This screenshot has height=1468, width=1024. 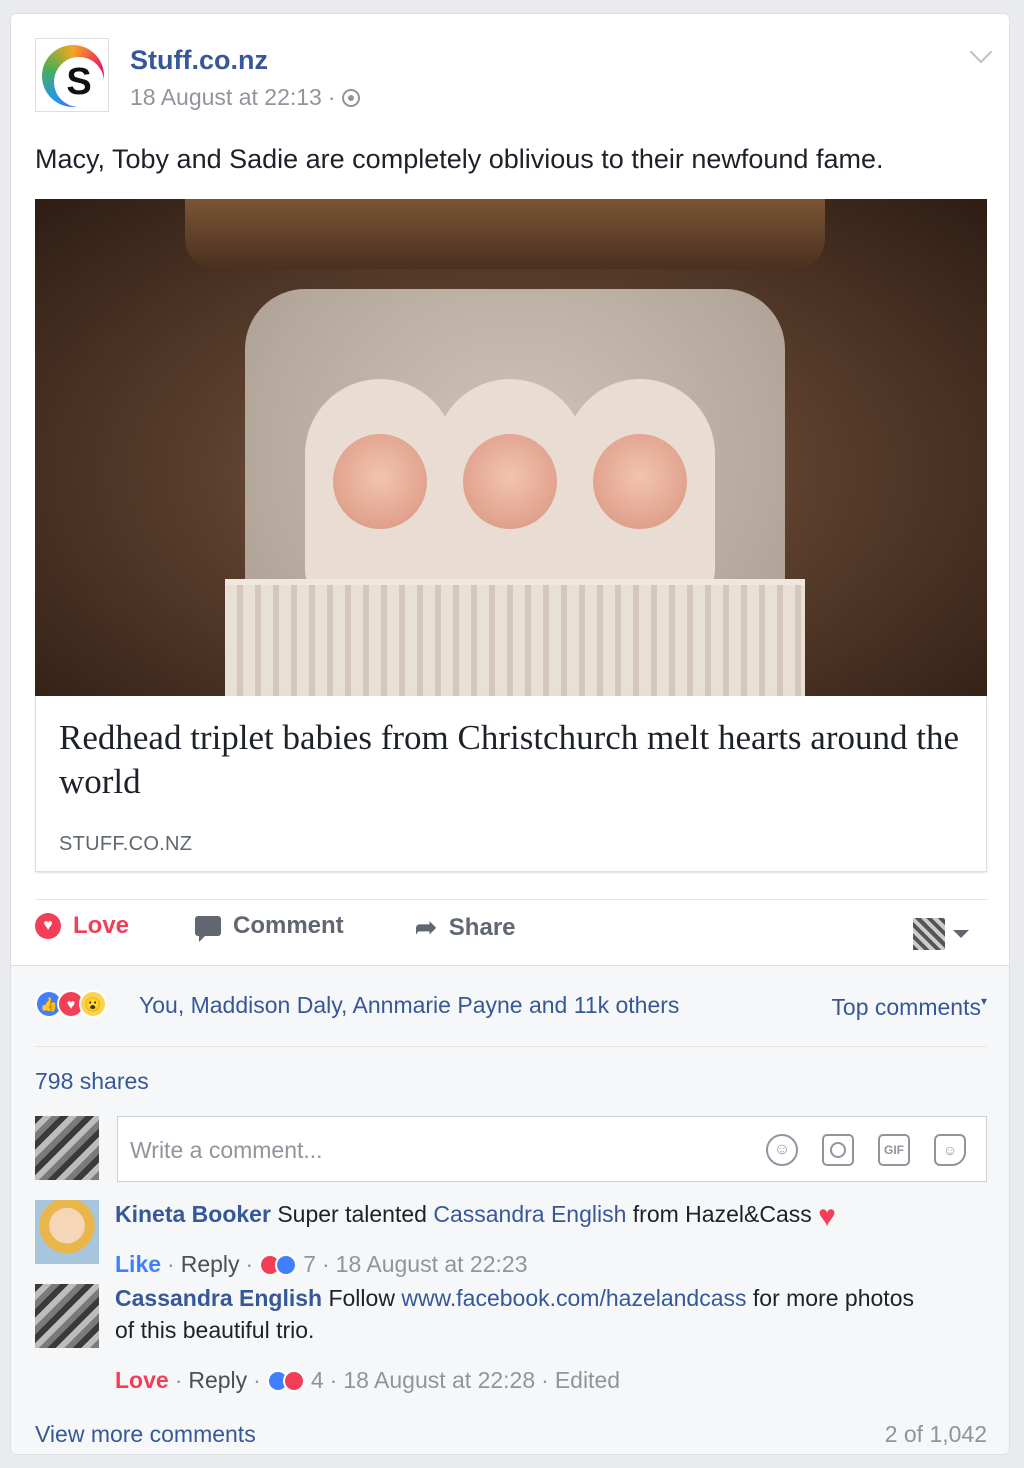 I want to click on user-avatar, so click(x=67, y=1148).